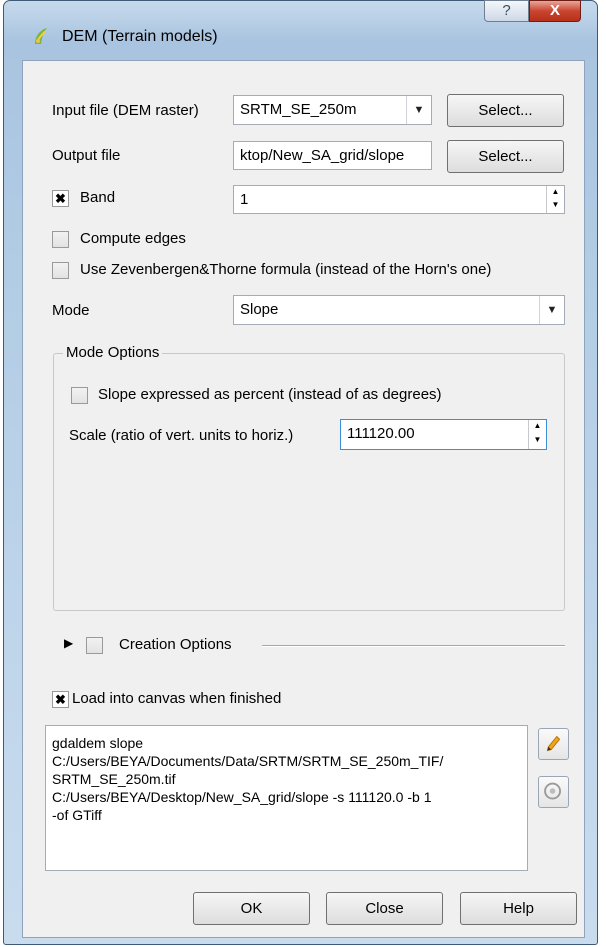 This screenshot has height=947, width=606. What do you see at coordinates (94, 645) in the screenshot?
I see `creation-options-checkbox` at bounding box center [94, 645].